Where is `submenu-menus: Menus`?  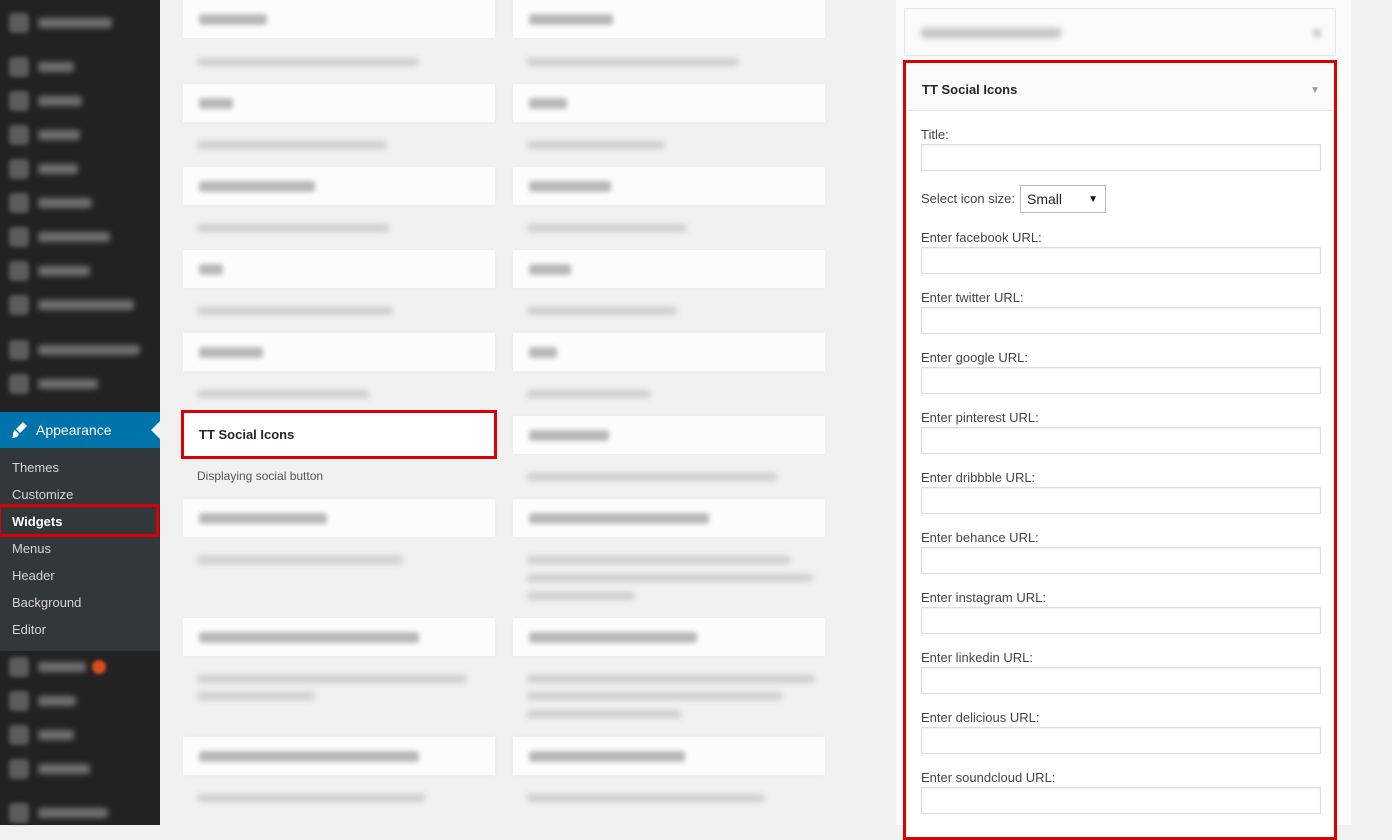 submenu-menus: Menus is located at coordinates (31, 548).